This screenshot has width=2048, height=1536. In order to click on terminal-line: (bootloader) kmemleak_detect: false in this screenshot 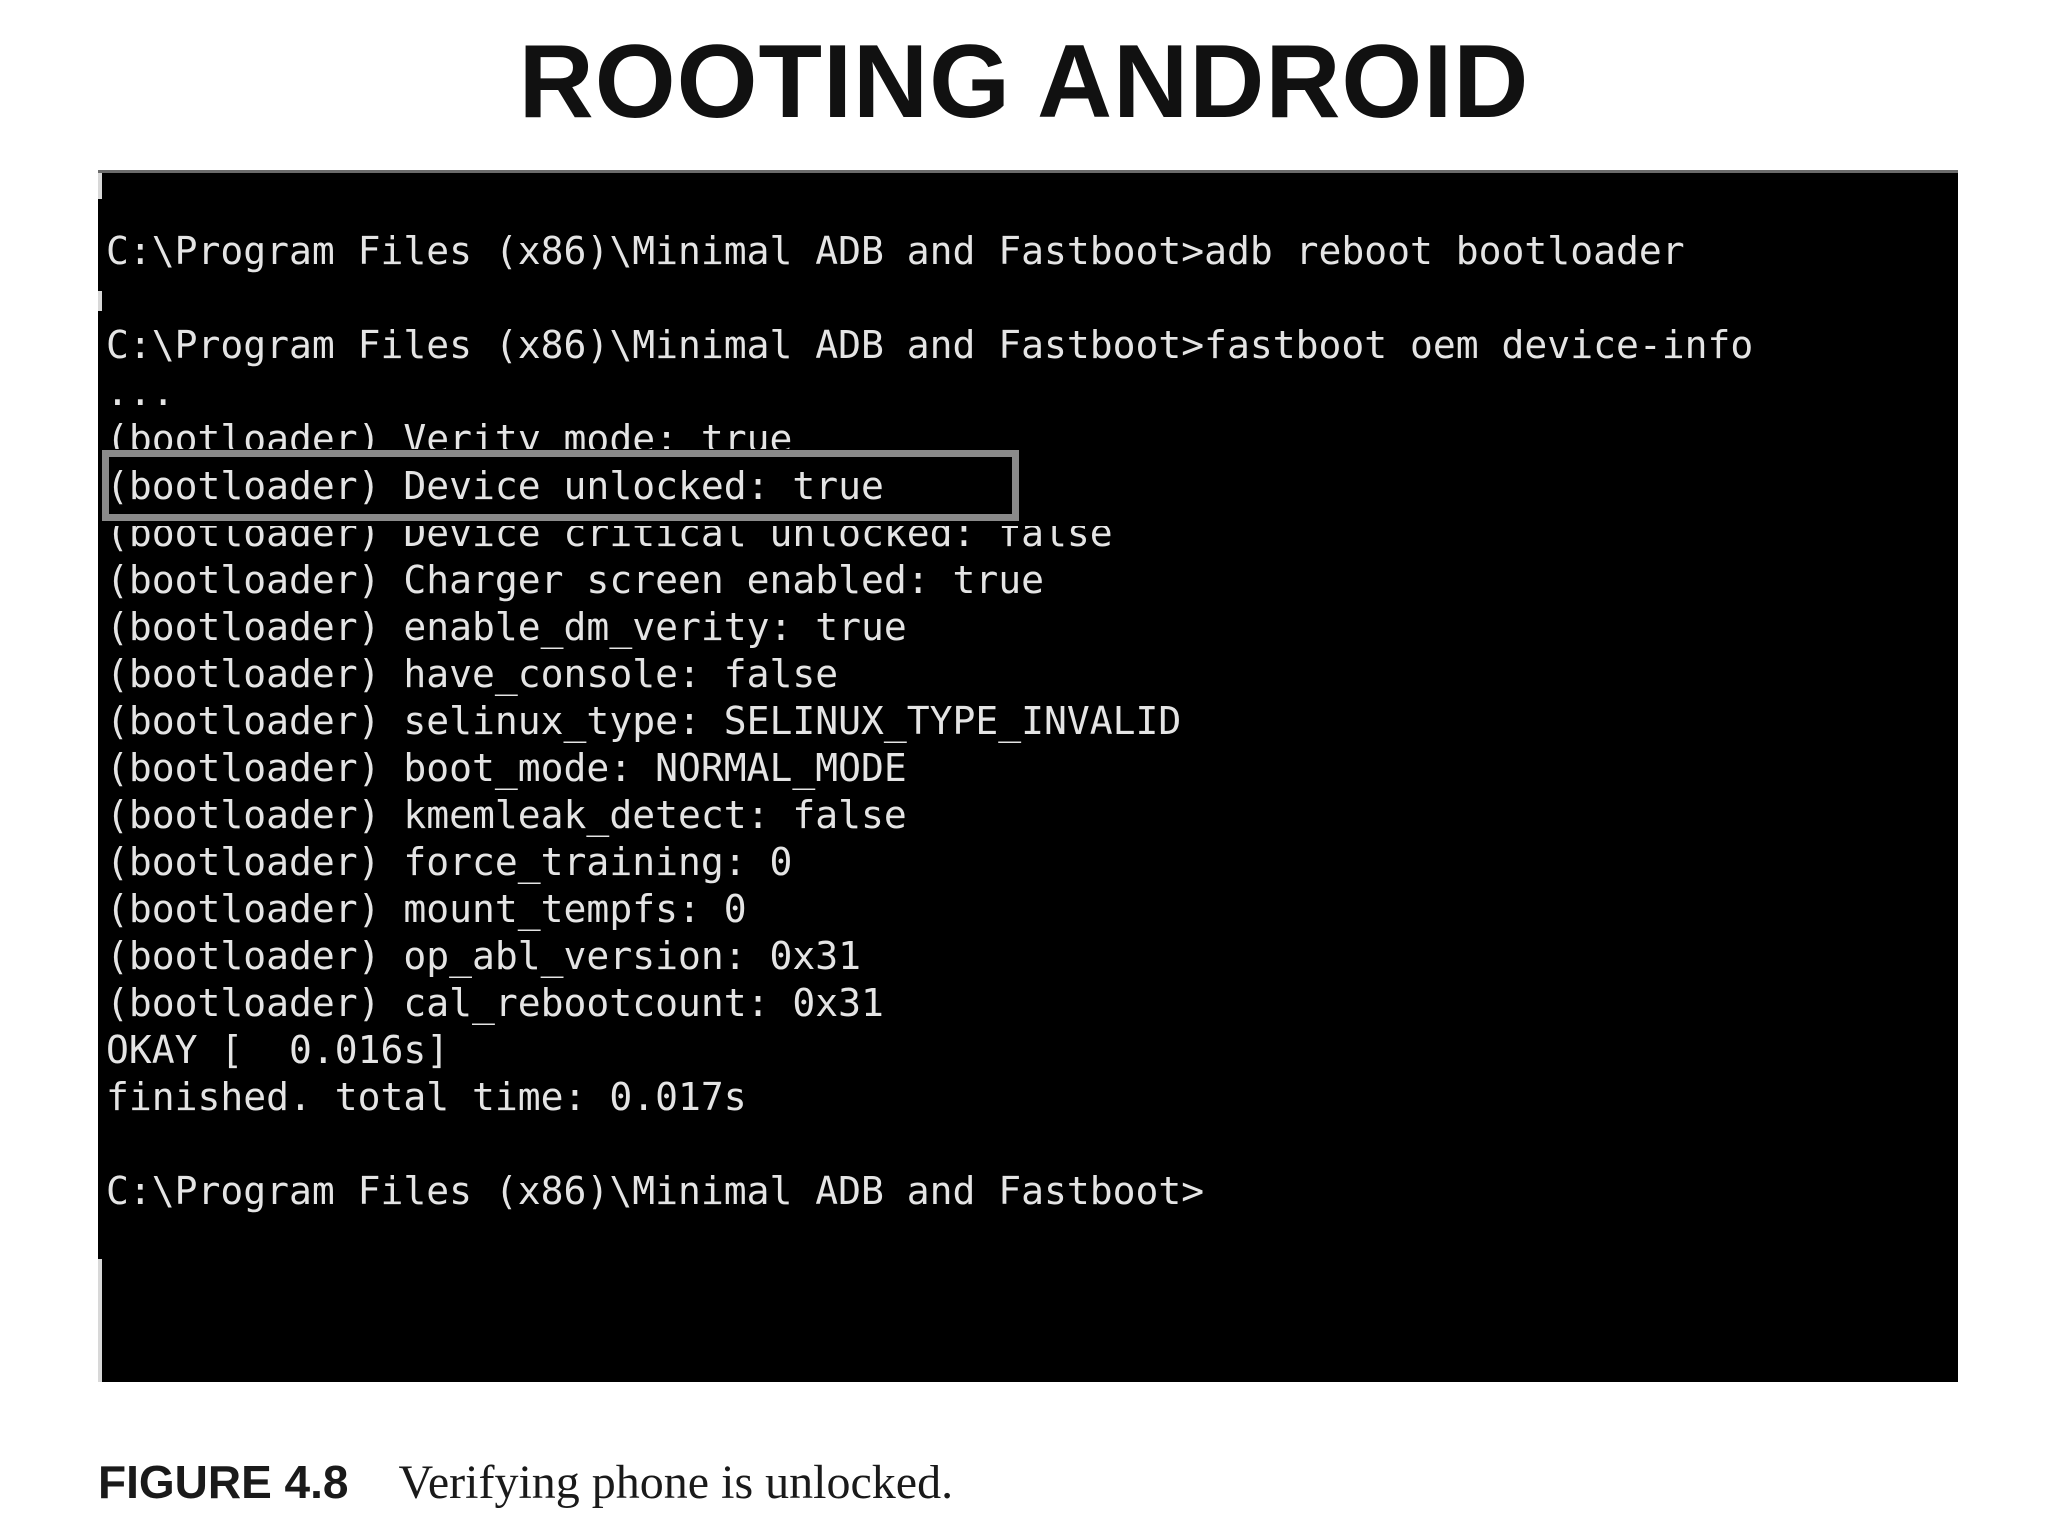, I will do `click(506, 815)`.